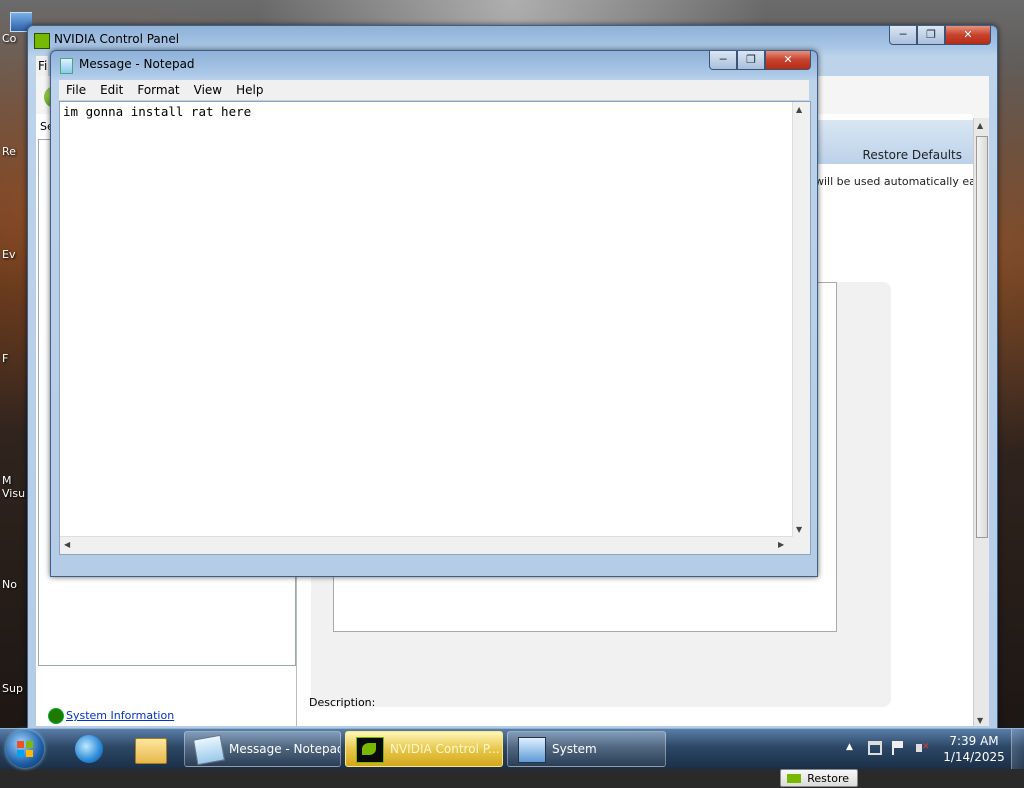  Describe the element at coordinates (801, 319) in the screenshot. I see `notepad-vertical-scrollbar: ▲ ▼` at that location.